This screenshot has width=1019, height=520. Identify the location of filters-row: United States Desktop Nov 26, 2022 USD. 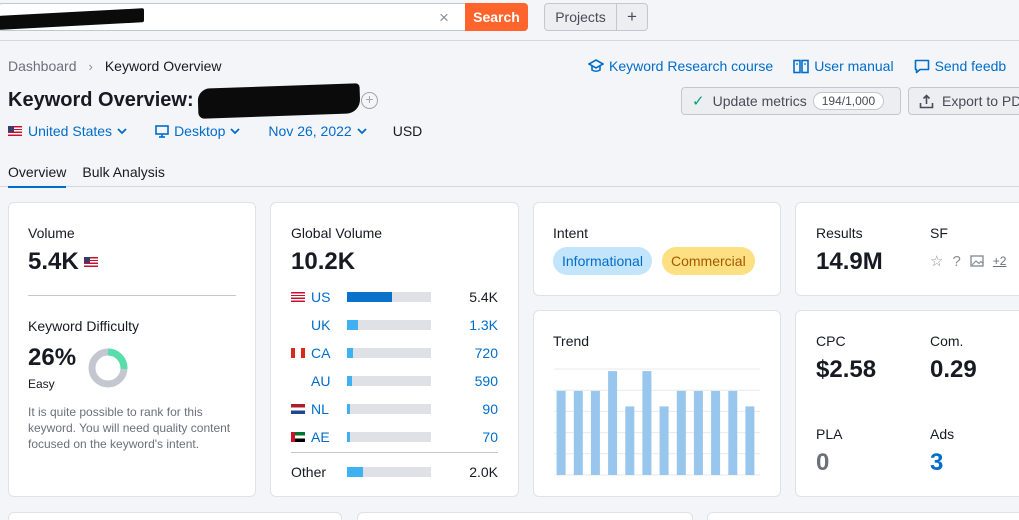
(229, 131).